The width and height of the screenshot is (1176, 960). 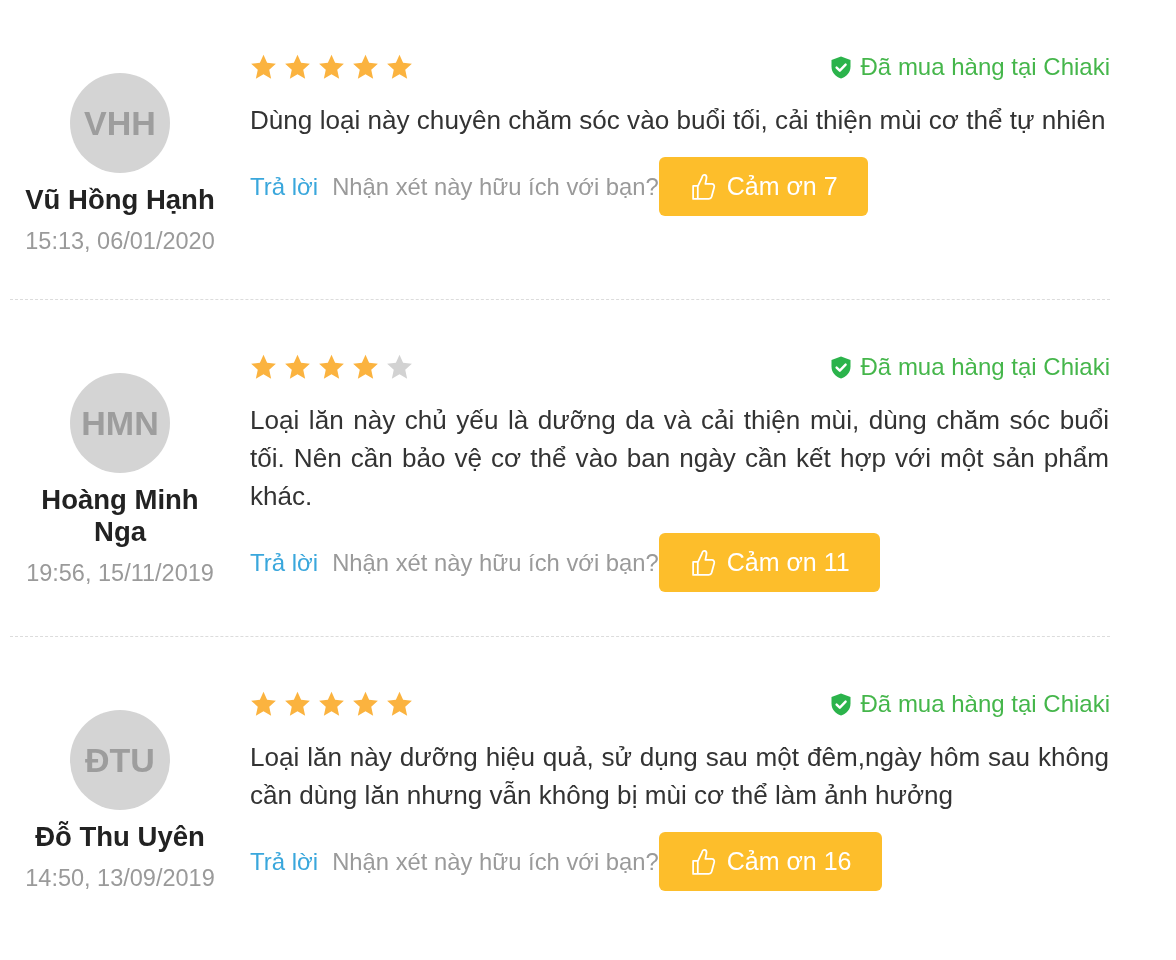 I want to click on review-date: 19:56, 15/11/2019, so click(x=120, y=573).